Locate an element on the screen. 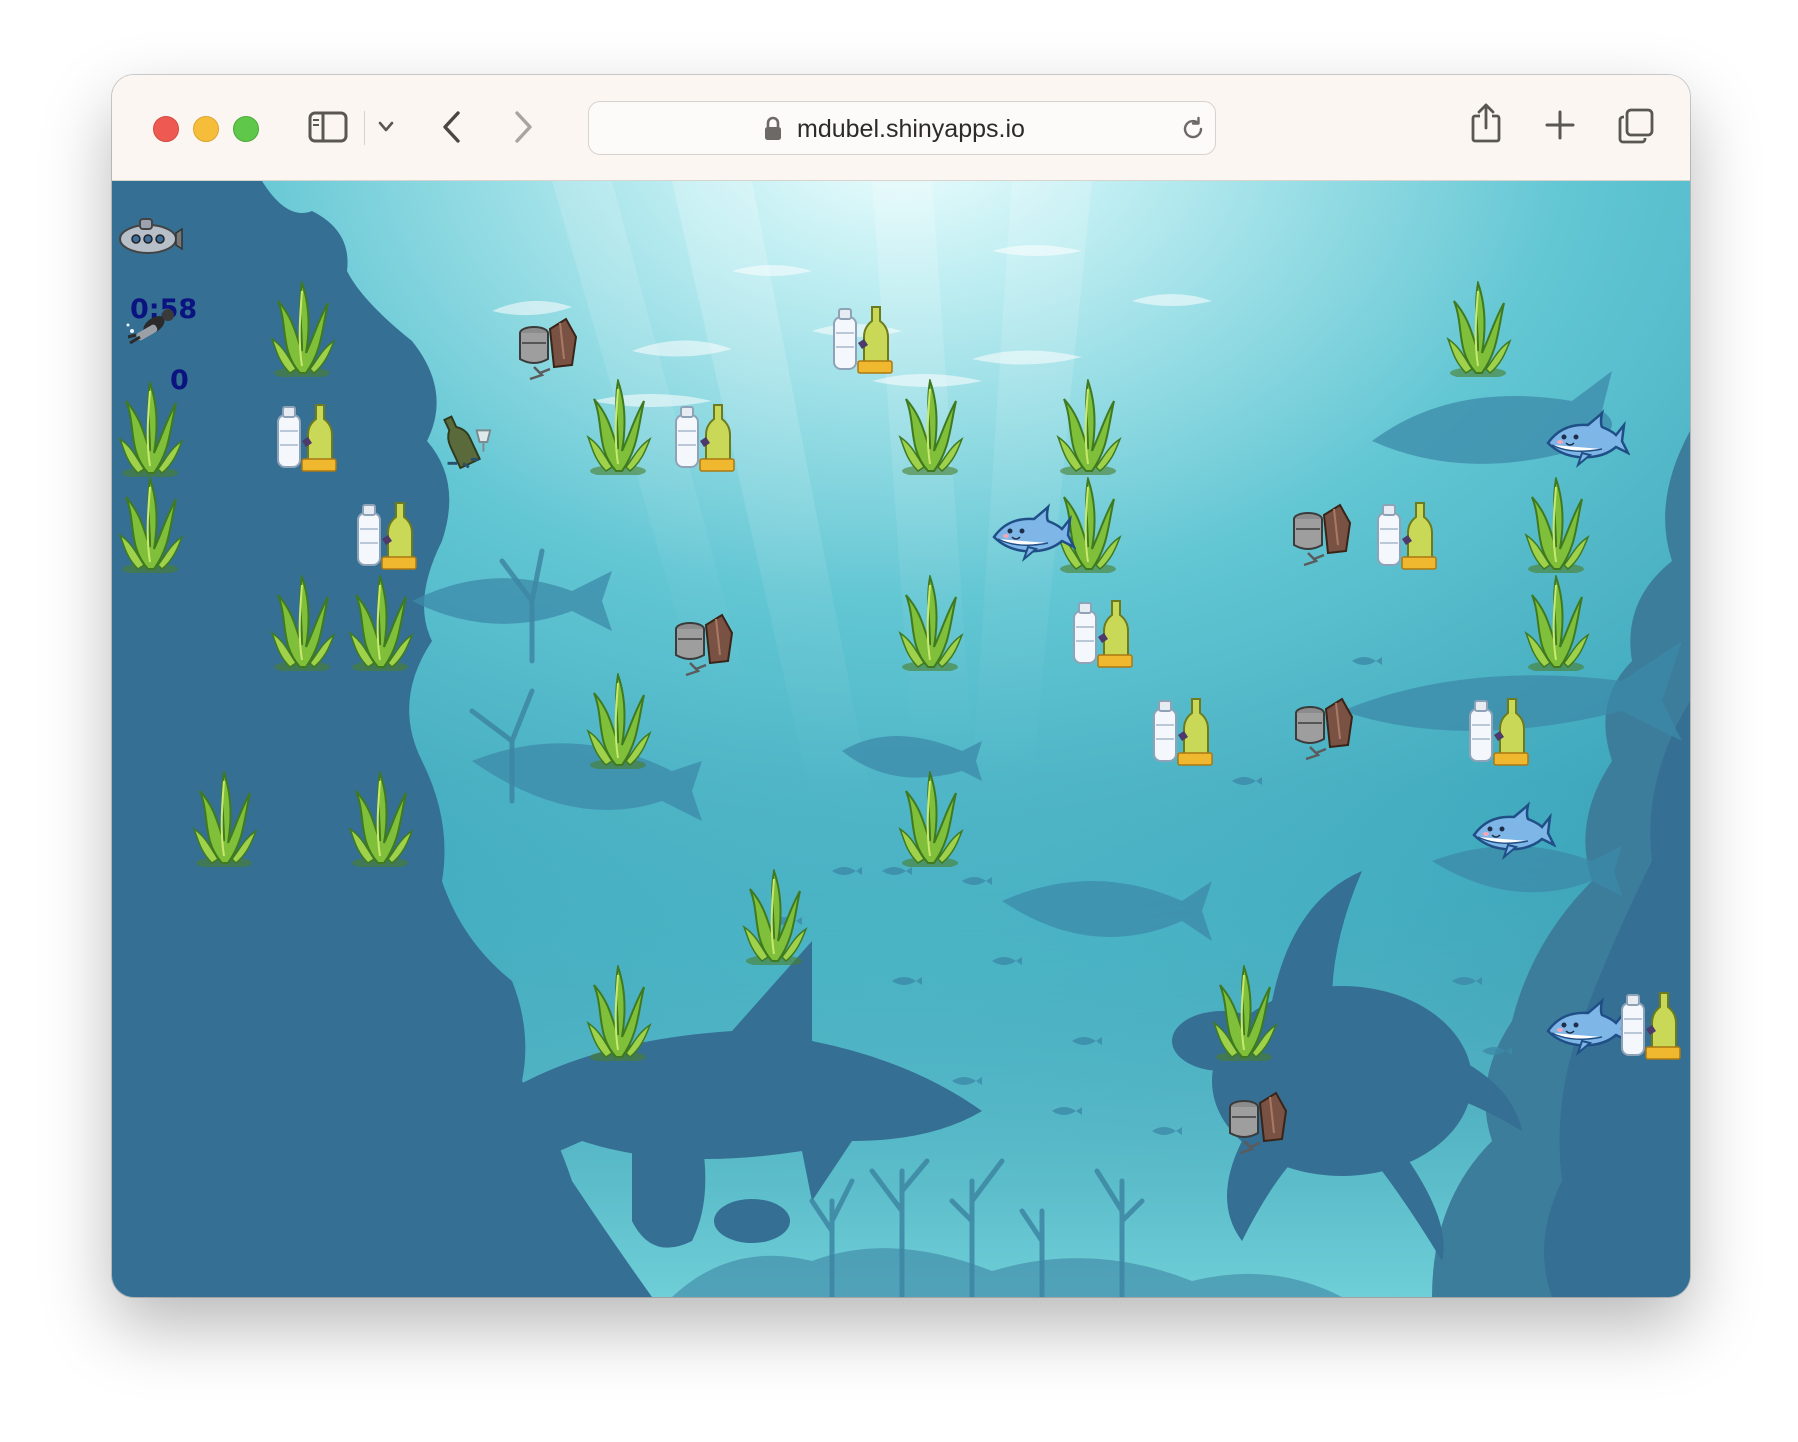 This screenshot has width=1798, height=1442. diver-player is located at coordinates (151, 326).